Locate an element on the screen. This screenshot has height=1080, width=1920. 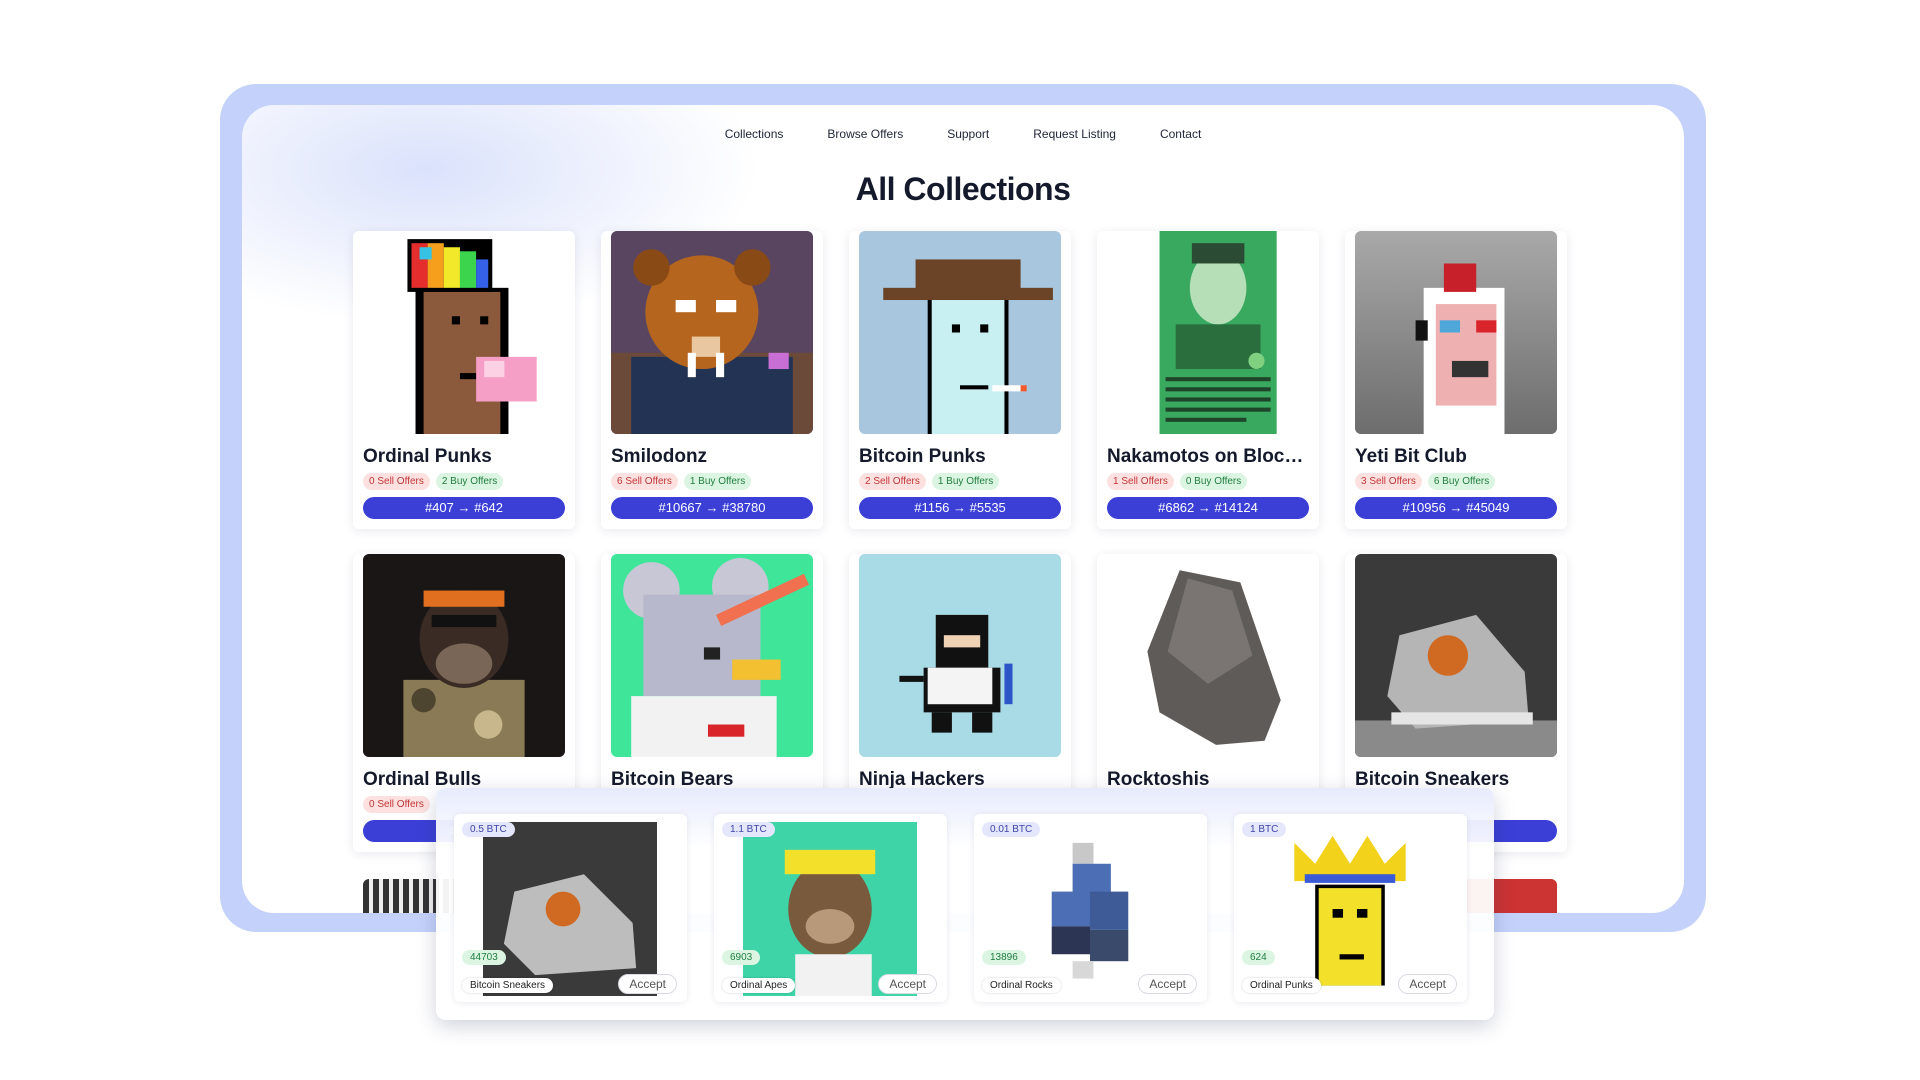
inscription-range-button: #10667 → #38780 is located at coordinates (712, 508).